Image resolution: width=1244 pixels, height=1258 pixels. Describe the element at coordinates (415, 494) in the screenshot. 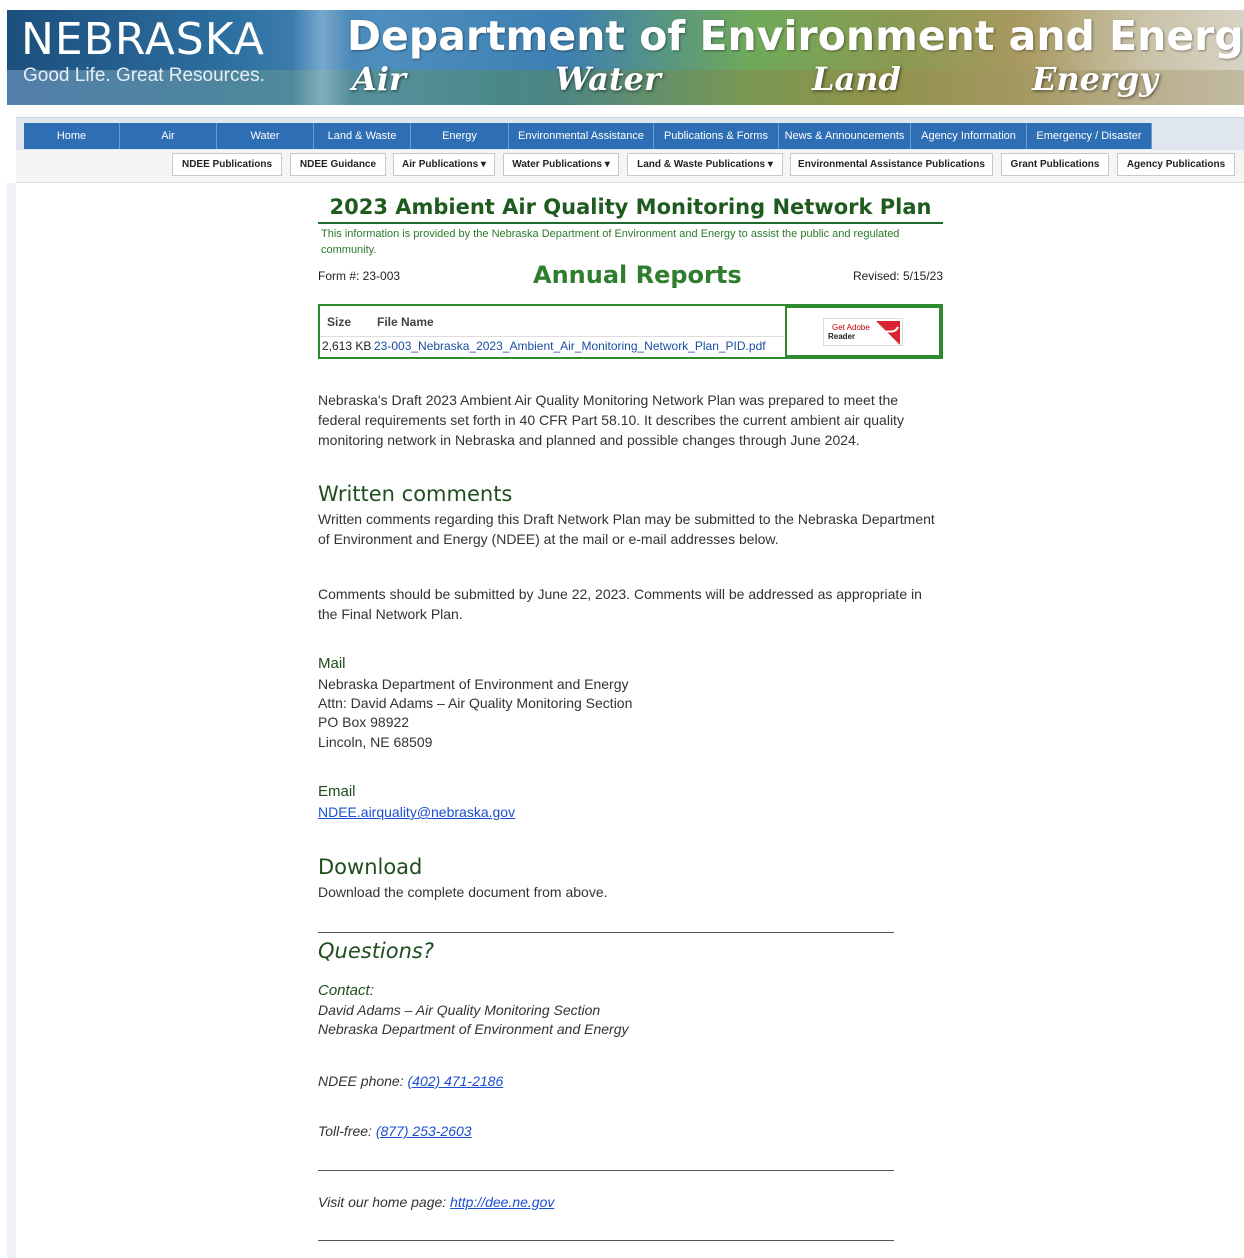

I see `written-comments-heading: Written comments` at that location.